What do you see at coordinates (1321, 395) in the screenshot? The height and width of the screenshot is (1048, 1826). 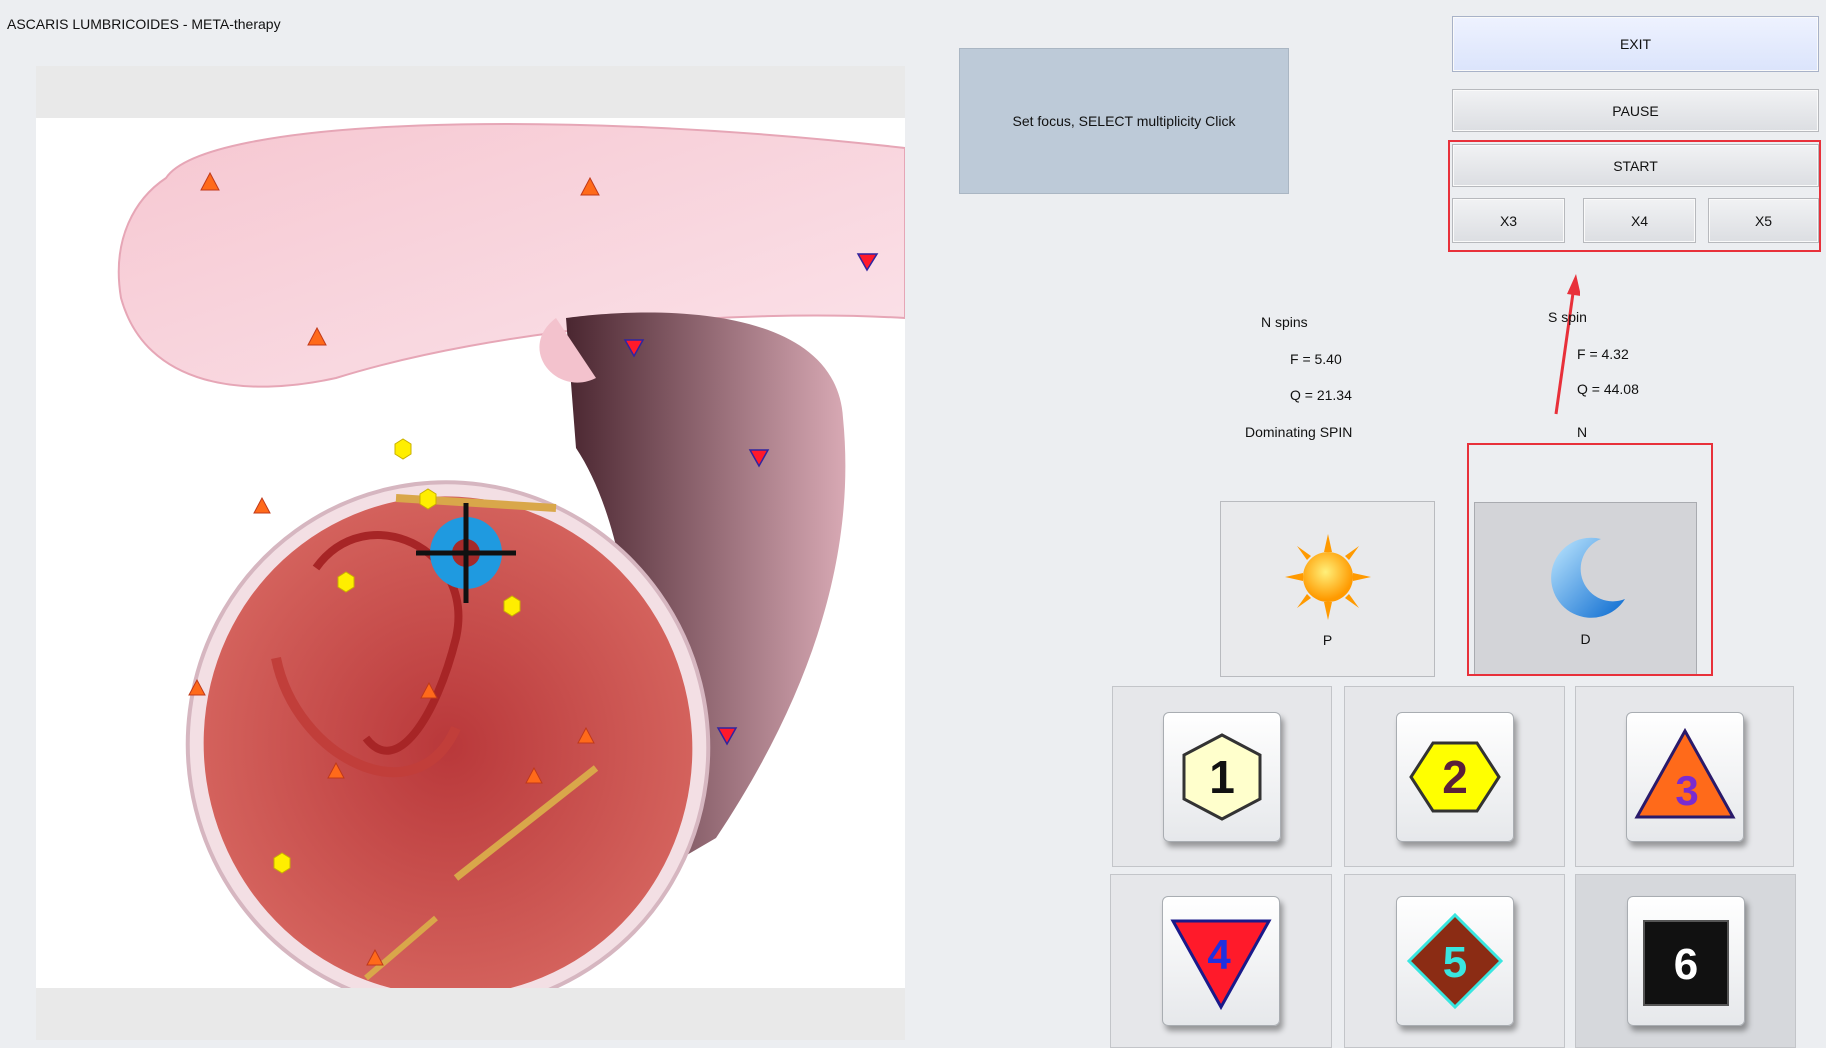 I see `n-spins-q-value: Q = 21.34` at bounding box center [1321, 395].